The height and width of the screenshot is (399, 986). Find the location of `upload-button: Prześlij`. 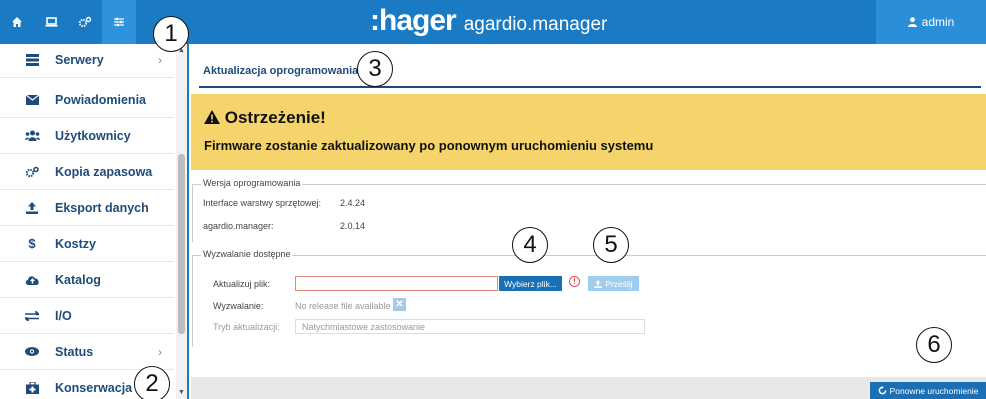

upload-button: Prześlij is located at coordinates (613, 283).